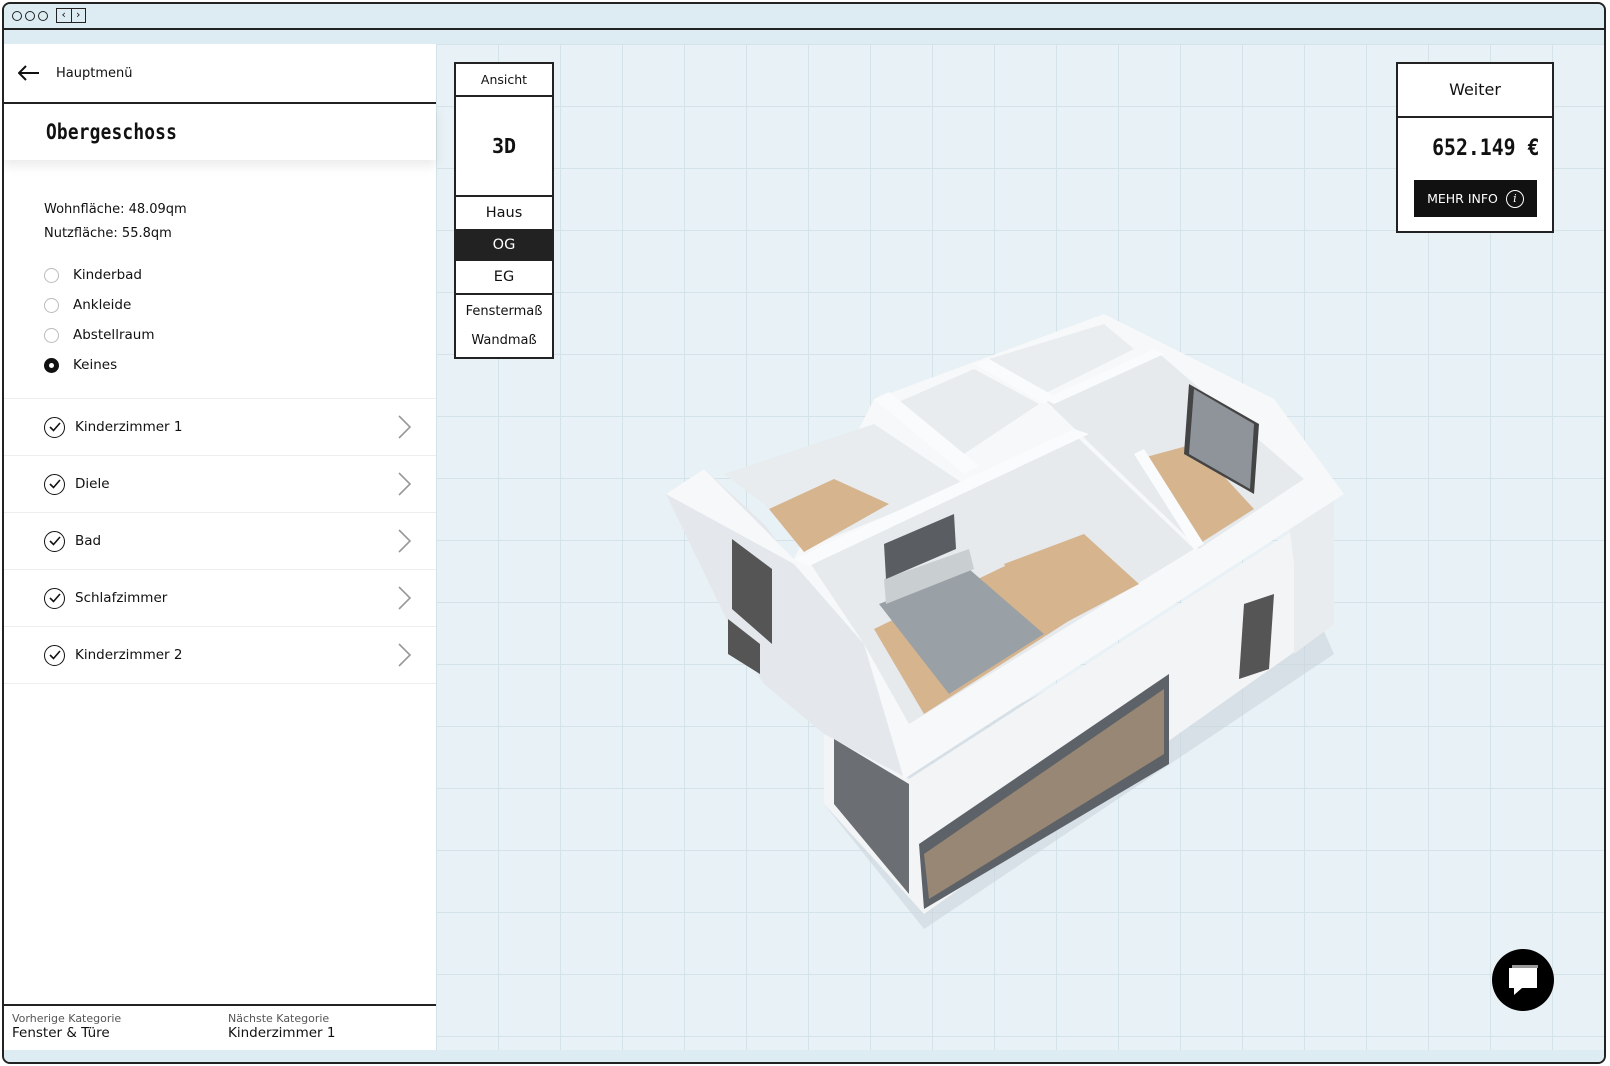  Describe the element at coordinates (129, 655) in the screenshot. I see `room-label: Kinderzimmer 2` at that location.